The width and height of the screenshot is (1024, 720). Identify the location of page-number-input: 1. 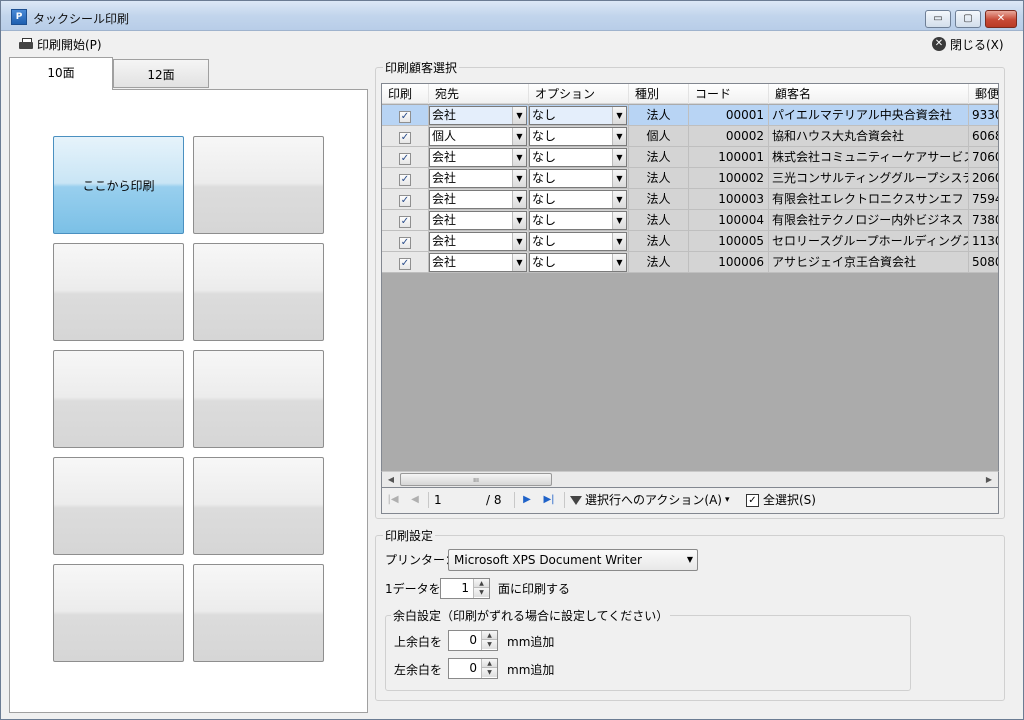
(458, 500).